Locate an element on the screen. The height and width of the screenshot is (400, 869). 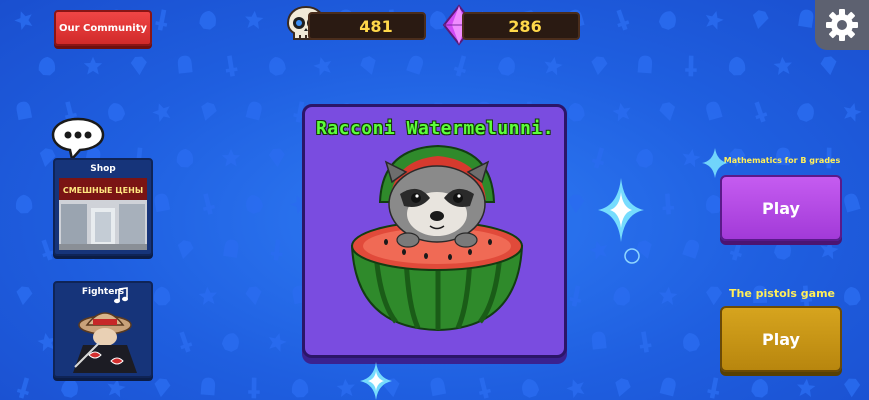
shop-tile: Shop СМЕШНЫЕ ЦЕНЫ is located at coordinates (103, 207).